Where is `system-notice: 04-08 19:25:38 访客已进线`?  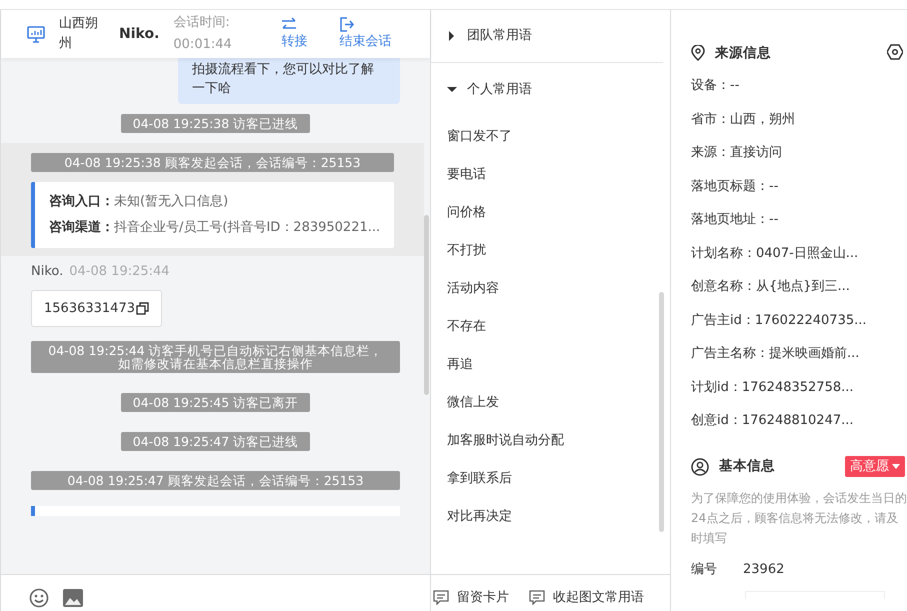 system-notice: 04-08 19:25:38 访客已进线 is located at coordinates (215, 123).